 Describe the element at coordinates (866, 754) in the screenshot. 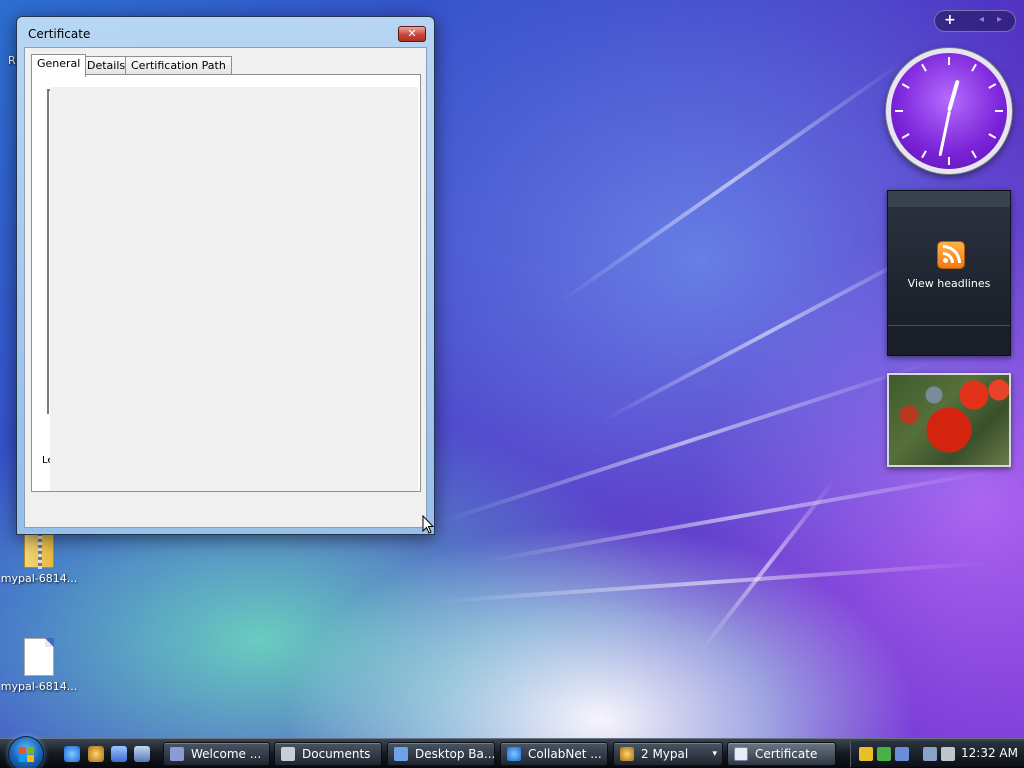

I see `security-shield-icon` at that location.